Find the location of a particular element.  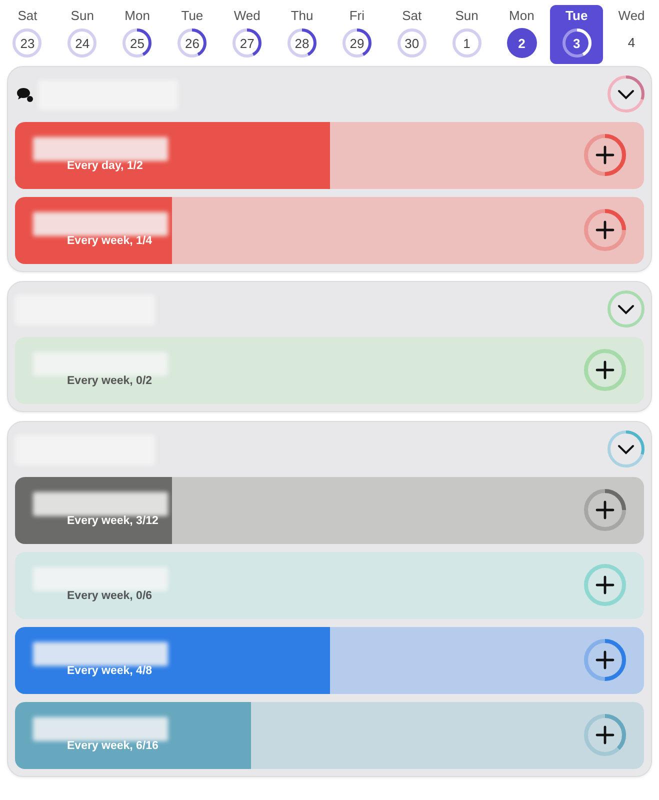

date-number: 30 is located at coordinates (412, 43).